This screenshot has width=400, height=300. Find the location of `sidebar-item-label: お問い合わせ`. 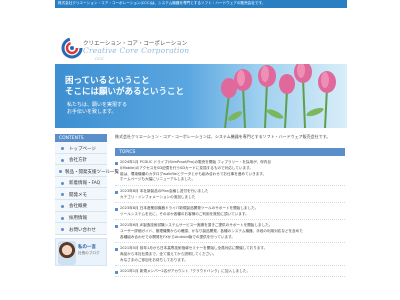

sidebar-item-label: お問い合わせ is located at coordinates (82, 230).